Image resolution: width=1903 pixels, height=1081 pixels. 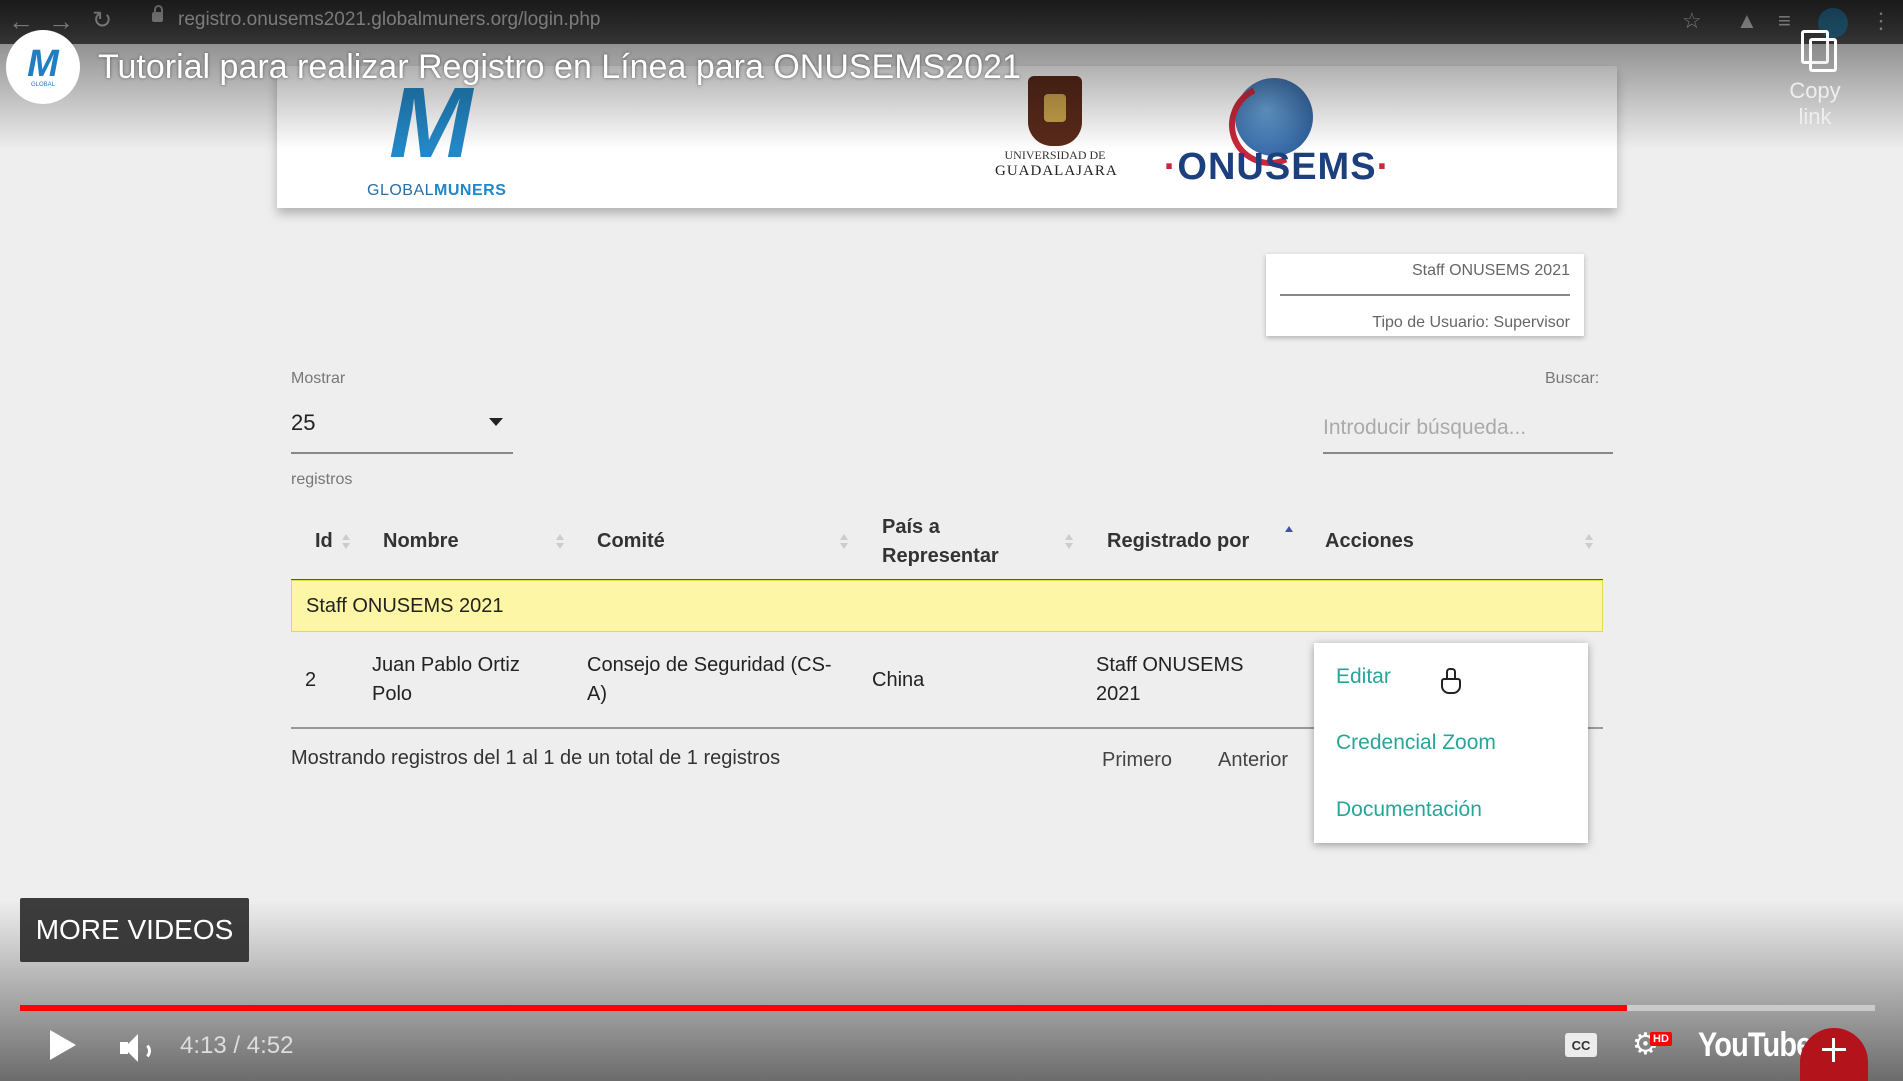 What do you see at coordinates (1137, 760) in the screenshot?
I see `pagination-first: Primero` at bounding box center [1137, 760].